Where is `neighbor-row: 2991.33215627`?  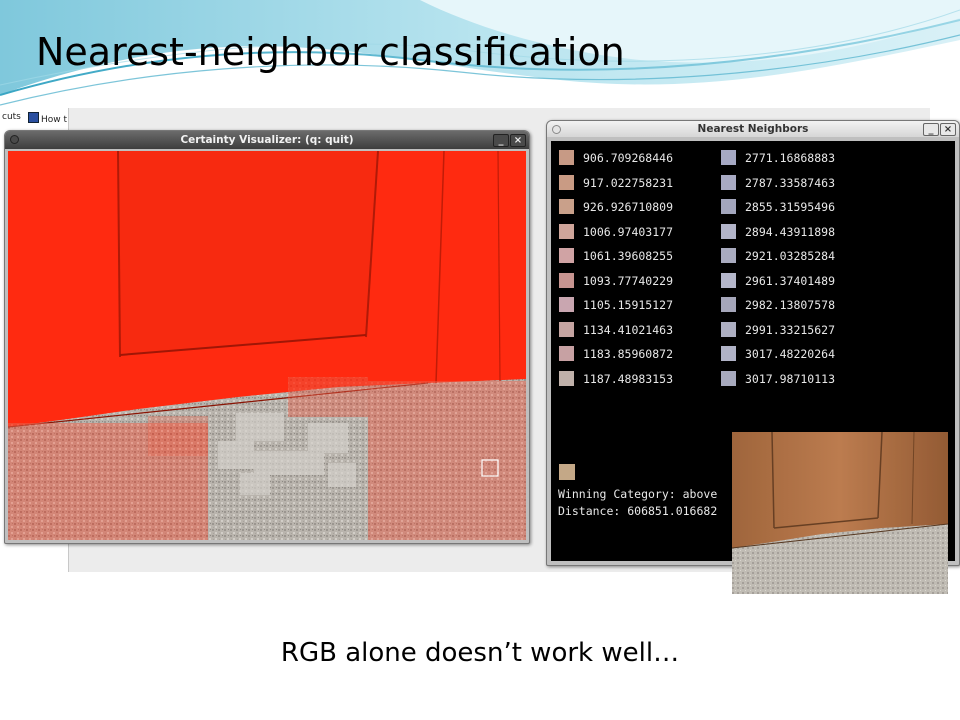
neighbor-row: 2991.33215627 is located at coordinates (778, 329).